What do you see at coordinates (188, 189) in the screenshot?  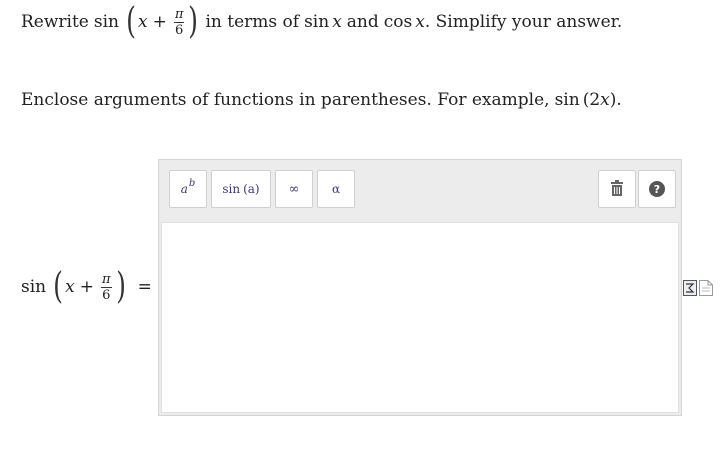 I see `power-button: ab` at bounding box center [188, 189].